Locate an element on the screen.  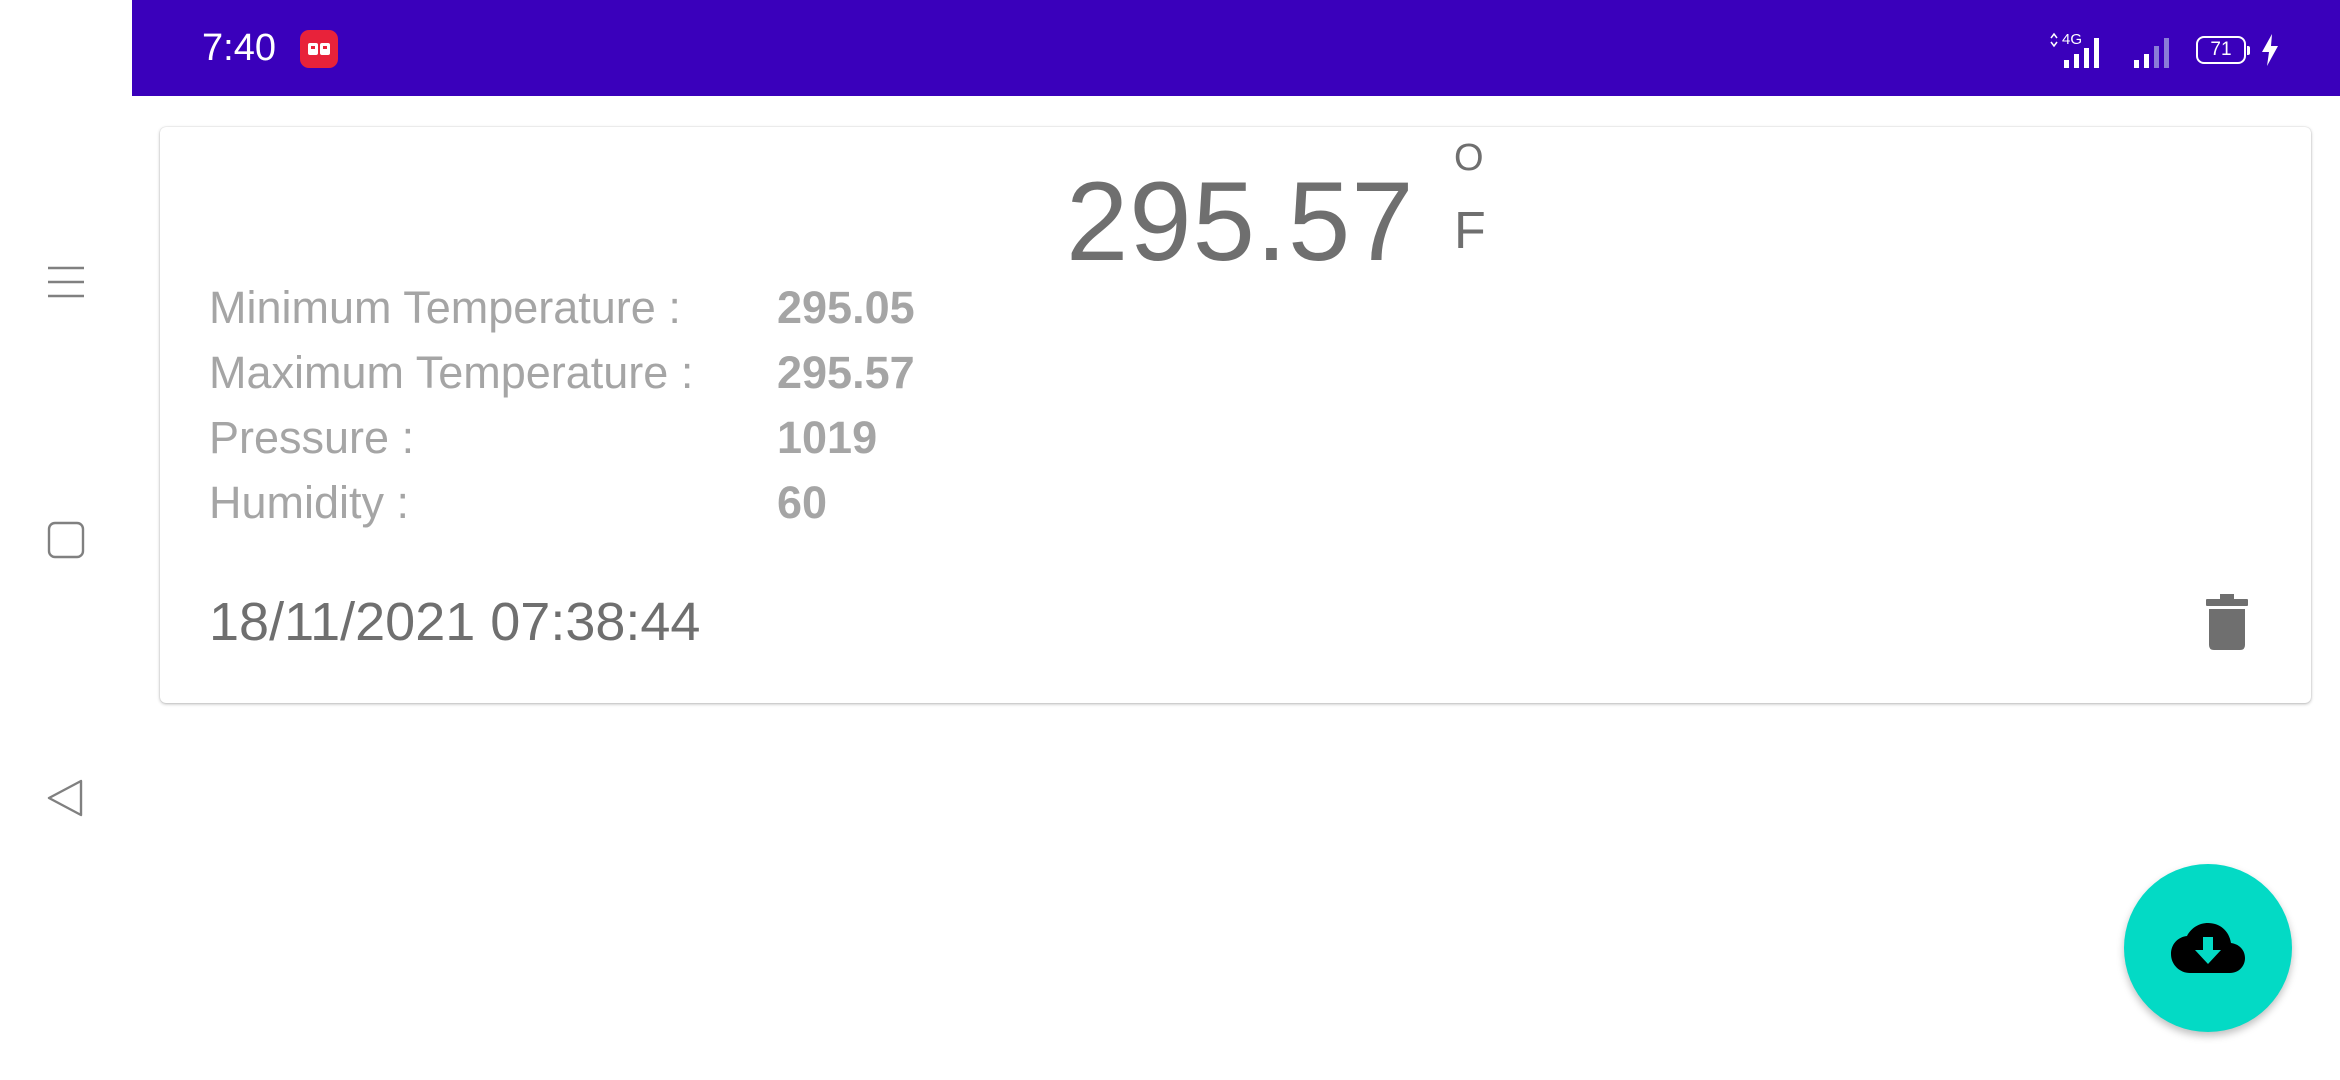
back-triangle-icon is located at coordinates (65, 798).